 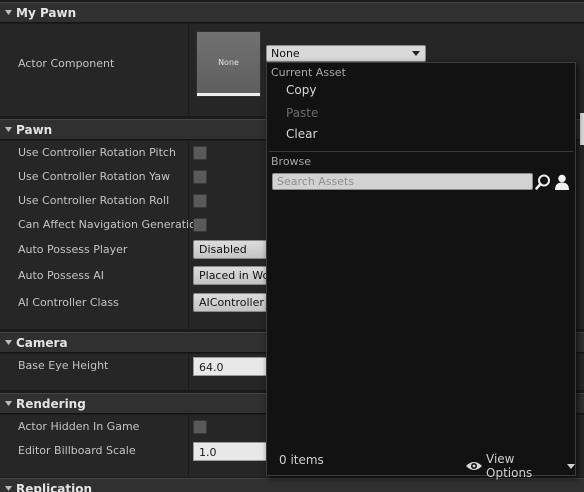 What do you see at coordinates (46, 12) in the screenshot?
I see `section-title: My Pawn` at bounding box center [46, 12].